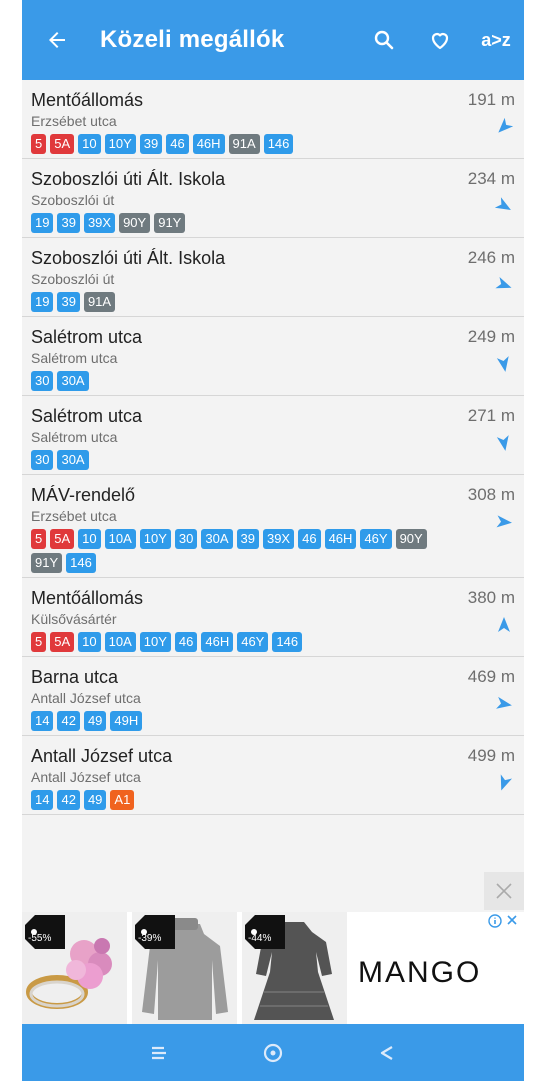  I want to click on route-badges: 19 39 91A, so click(242, 304).